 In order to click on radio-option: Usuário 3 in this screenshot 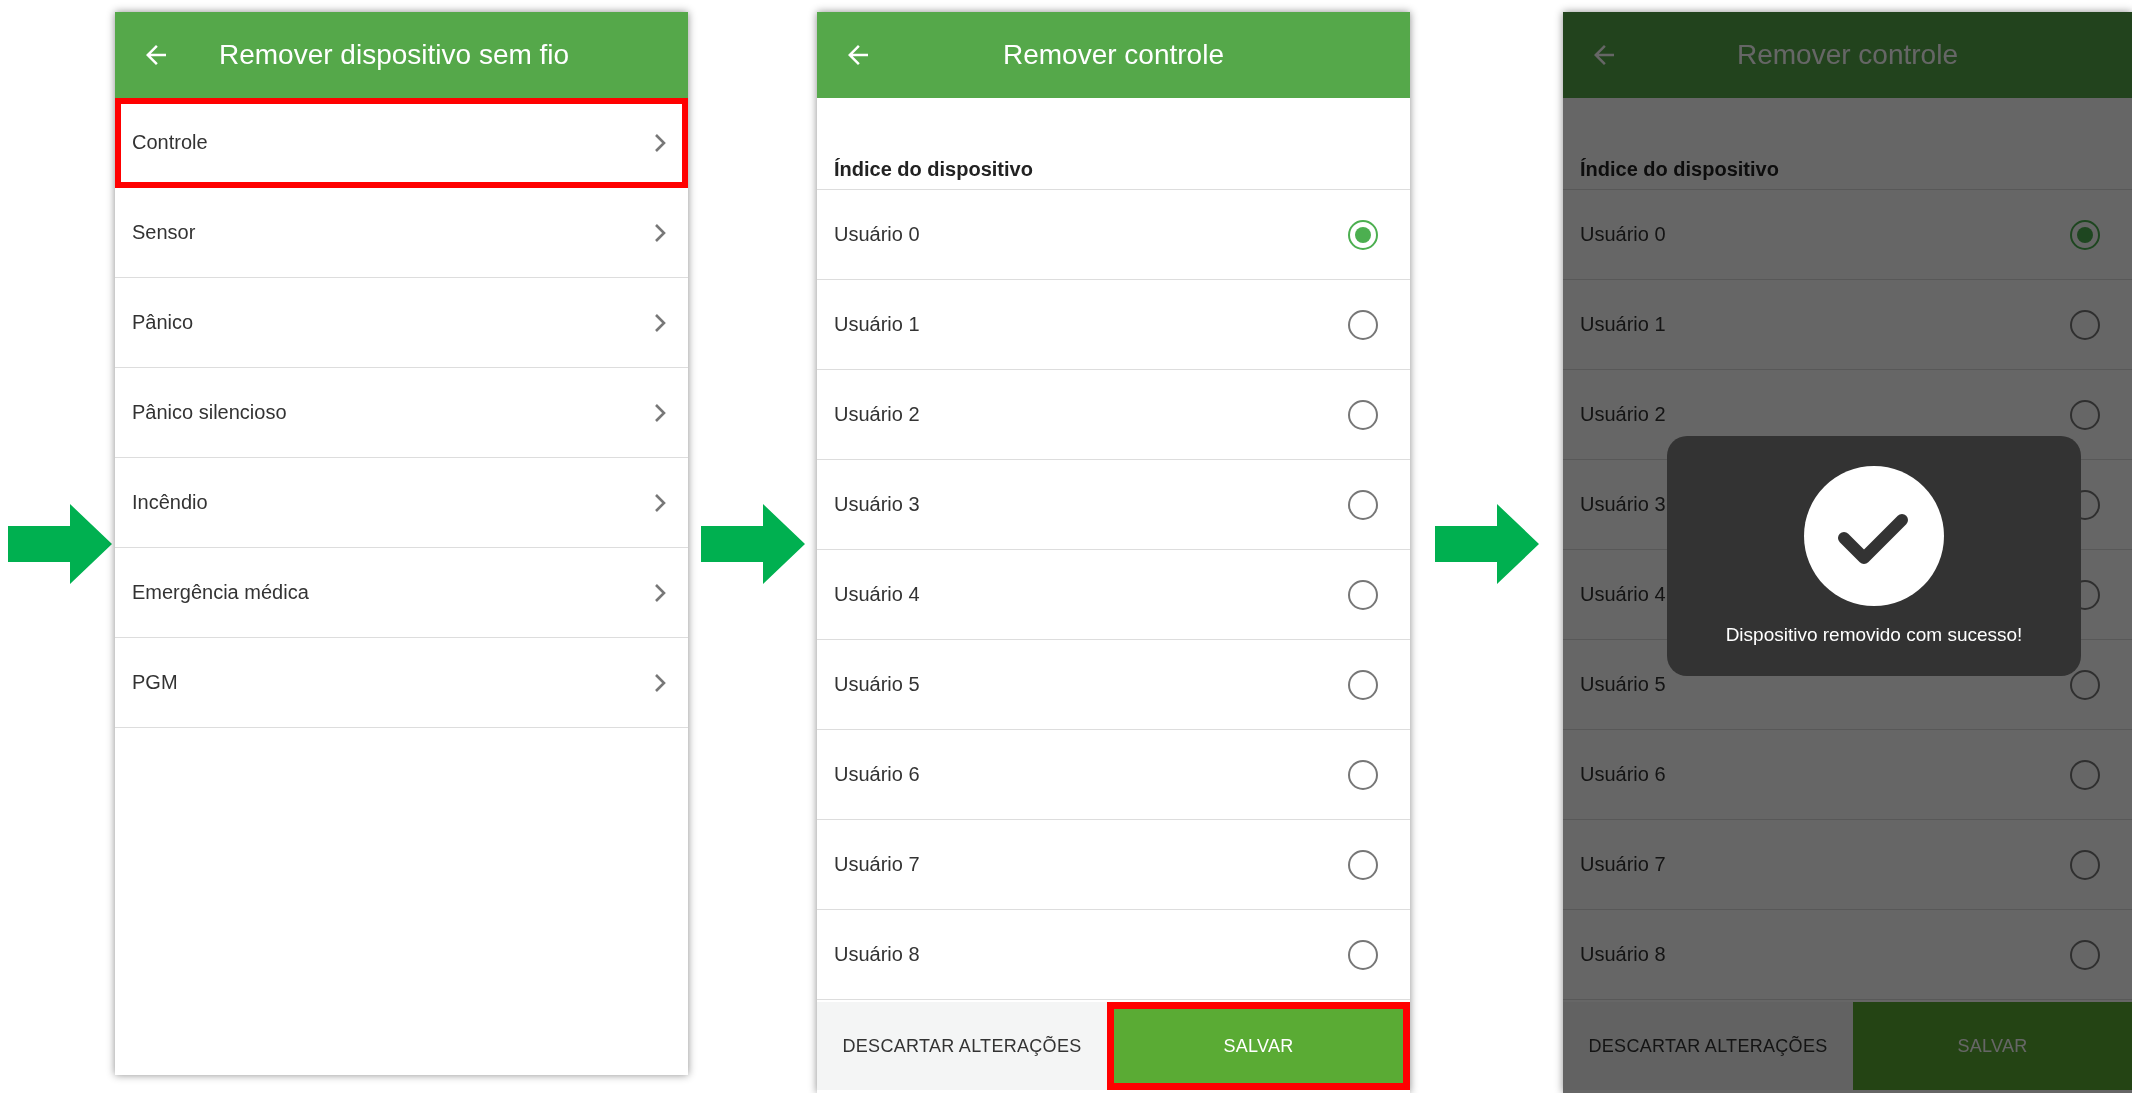, I will do `click(1113, 505)`.